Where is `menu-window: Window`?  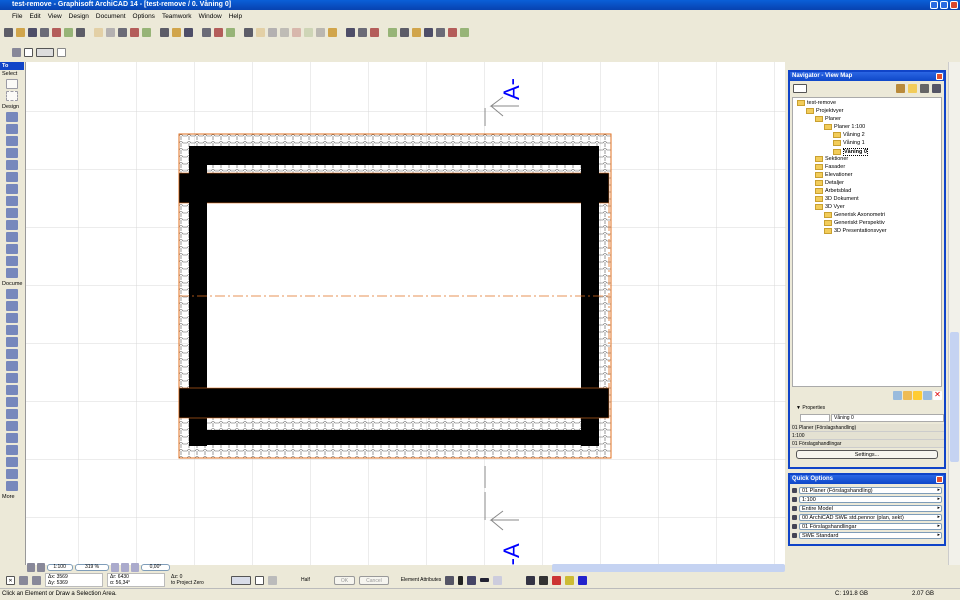 menu-window: Window is located at coordinates (210, 16).